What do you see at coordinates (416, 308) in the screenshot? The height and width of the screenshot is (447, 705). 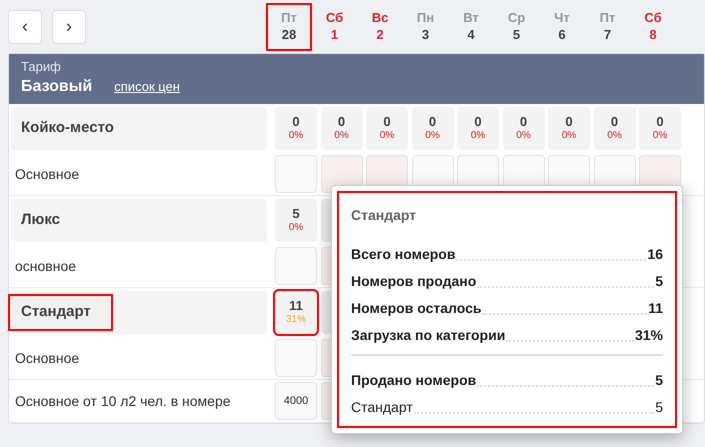 I see `stat-label: Номеров осталось` at bounding box center [416, 308].